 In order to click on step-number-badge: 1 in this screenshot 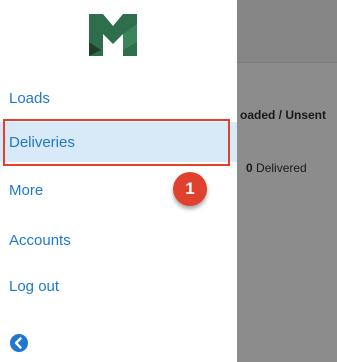, I will do `click(190, 189)`.